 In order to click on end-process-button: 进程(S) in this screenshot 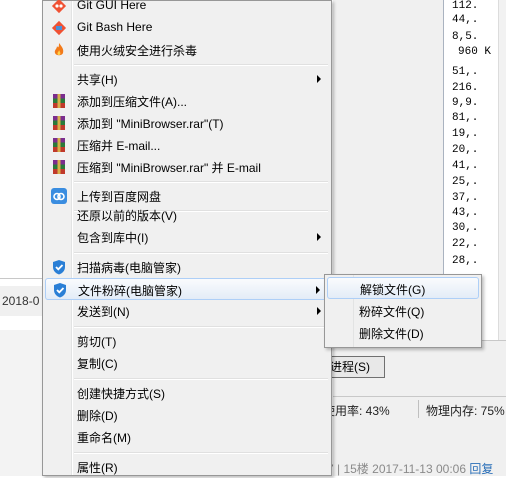, I will do `click(354, 367)`.